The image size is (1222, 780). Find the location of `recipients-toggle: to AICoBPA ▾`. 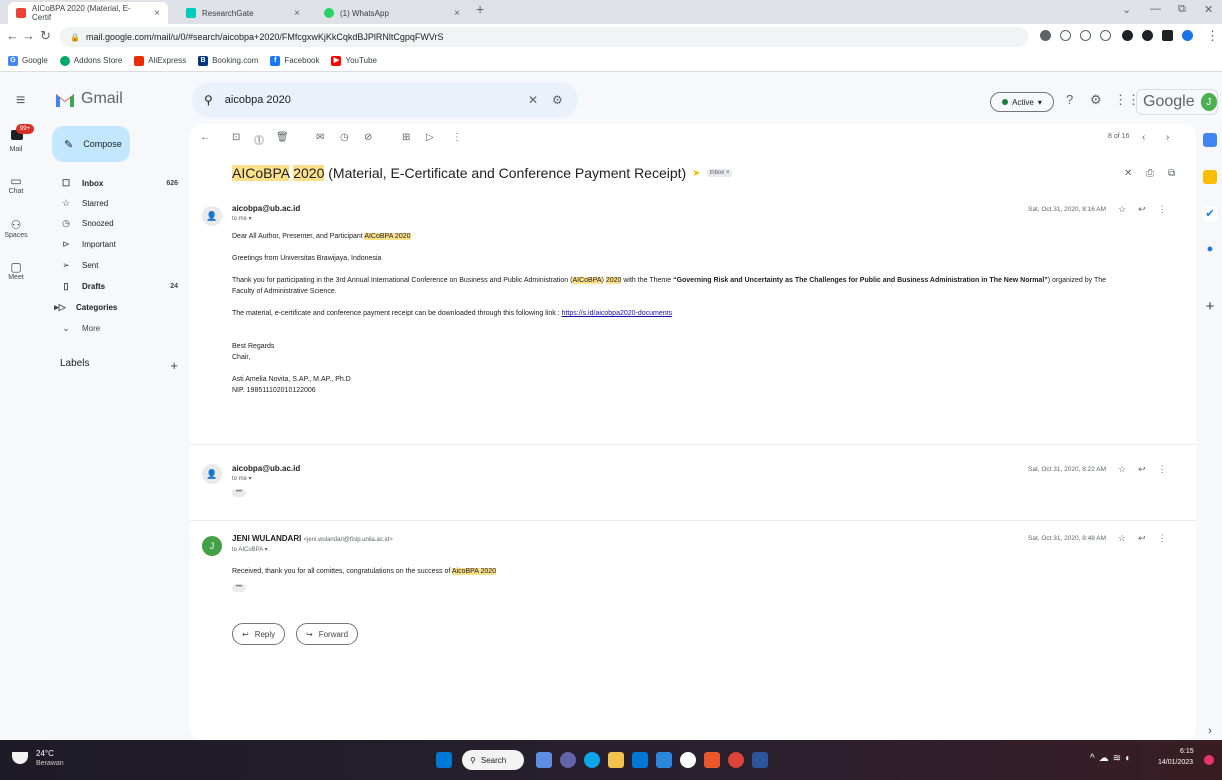

recipients-toggle: to AICoBPA ▾ is located at coordinates (250, 549).